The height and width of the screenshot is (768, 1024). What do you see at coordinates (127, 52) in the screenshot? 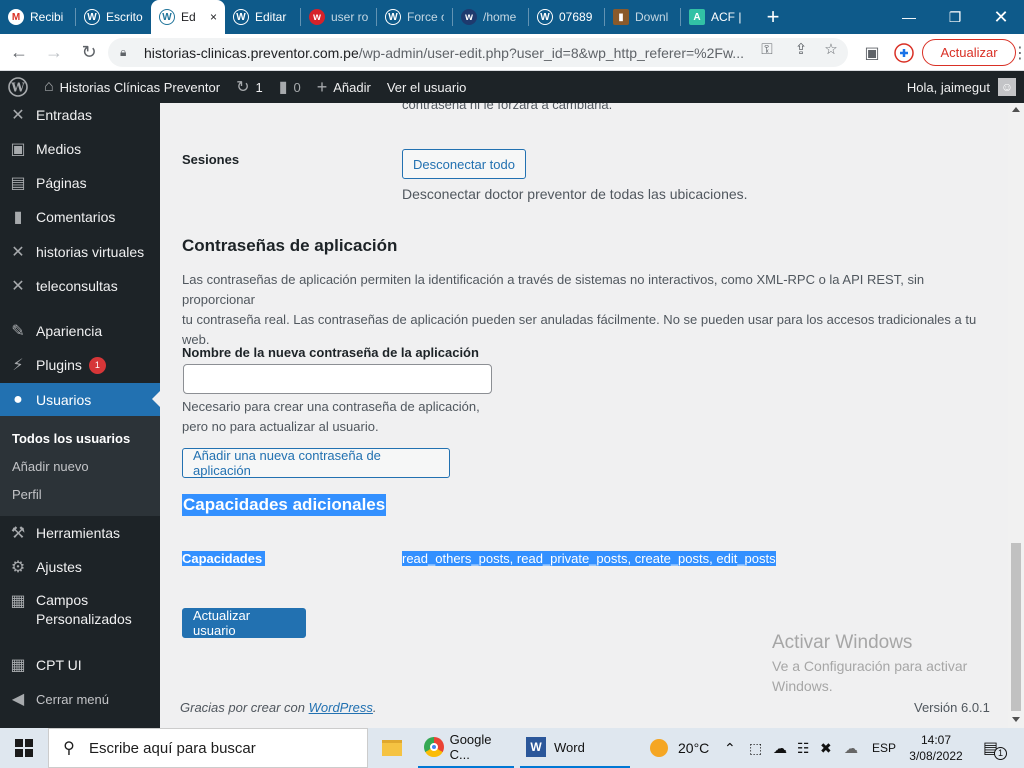
I see `lock-icon: 🔒︎` at bounding box center [127, 52].